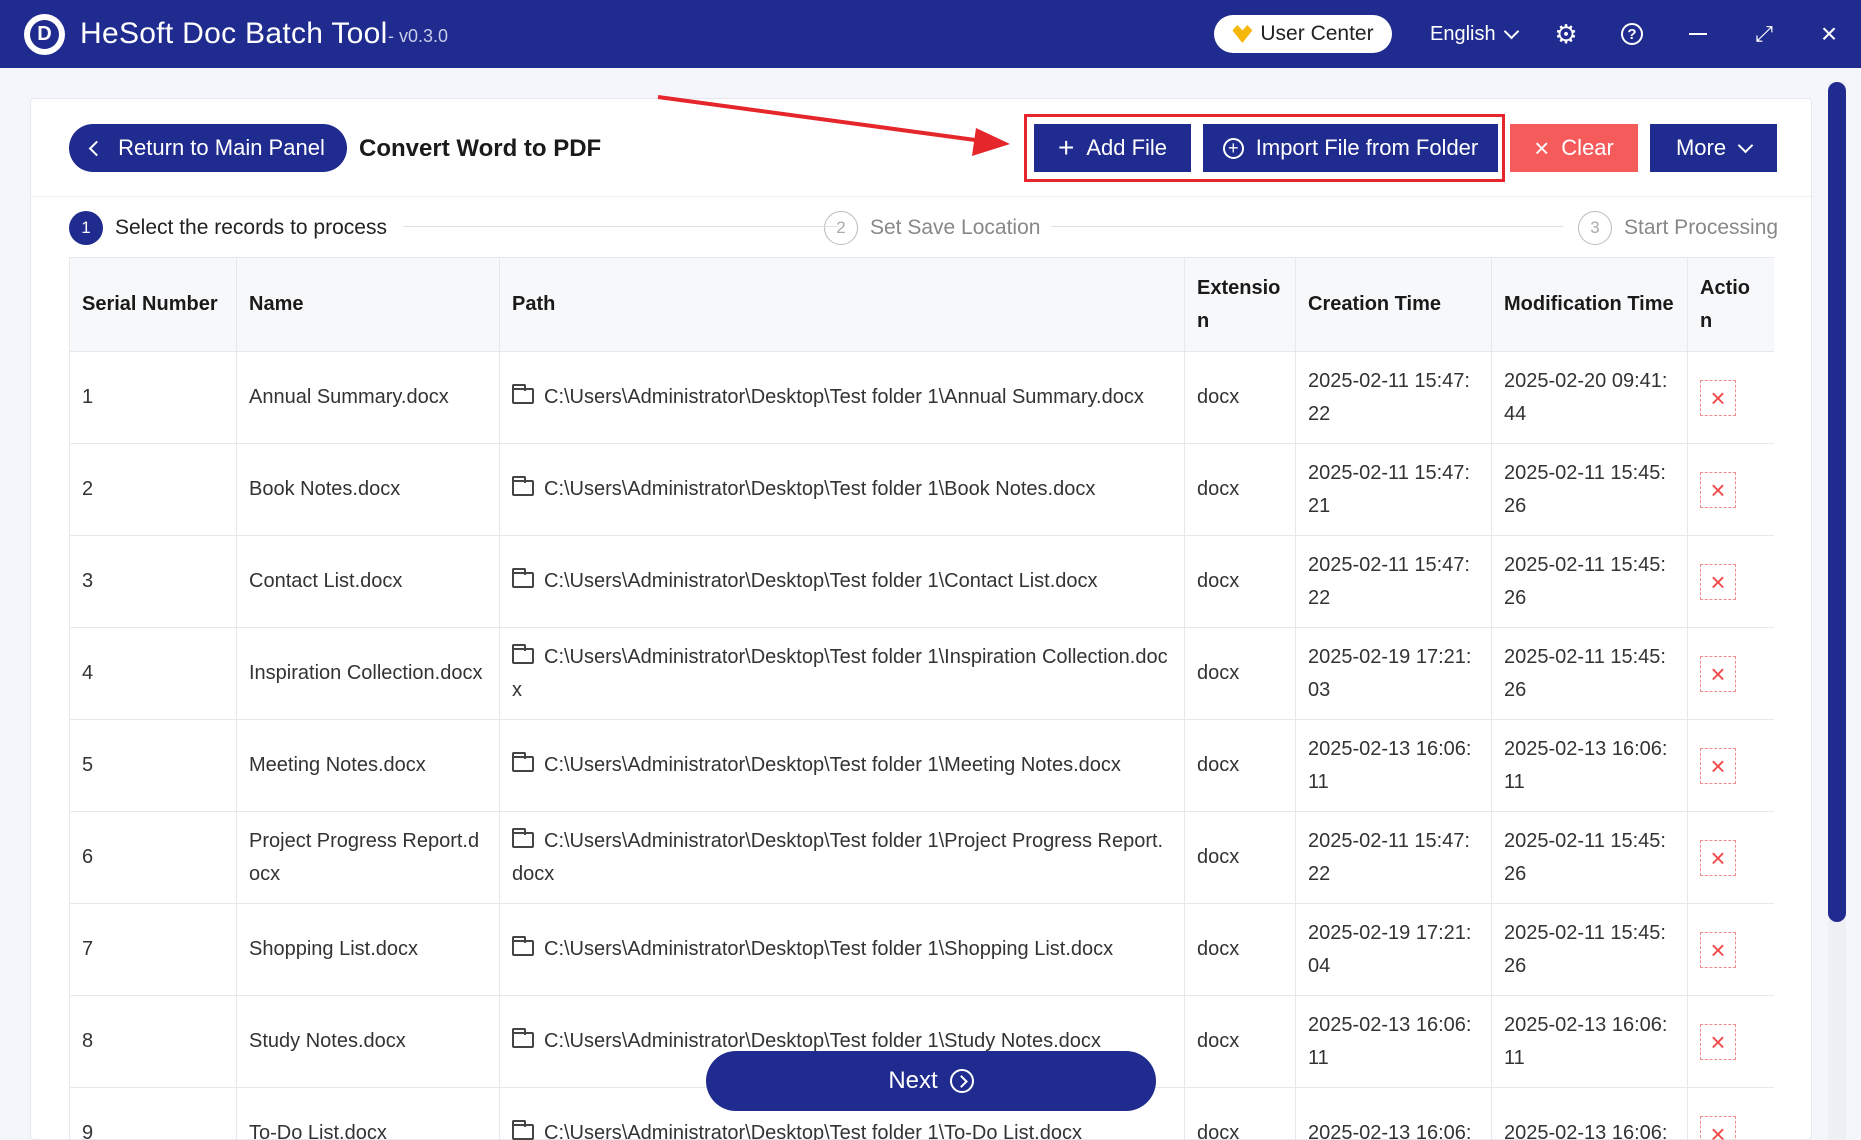 The width and height of the screenshot is (1861, 1140). Describe the element at coordinates (1393, 304) in the screenshot. I see `column-header: Creation Time` at that location.